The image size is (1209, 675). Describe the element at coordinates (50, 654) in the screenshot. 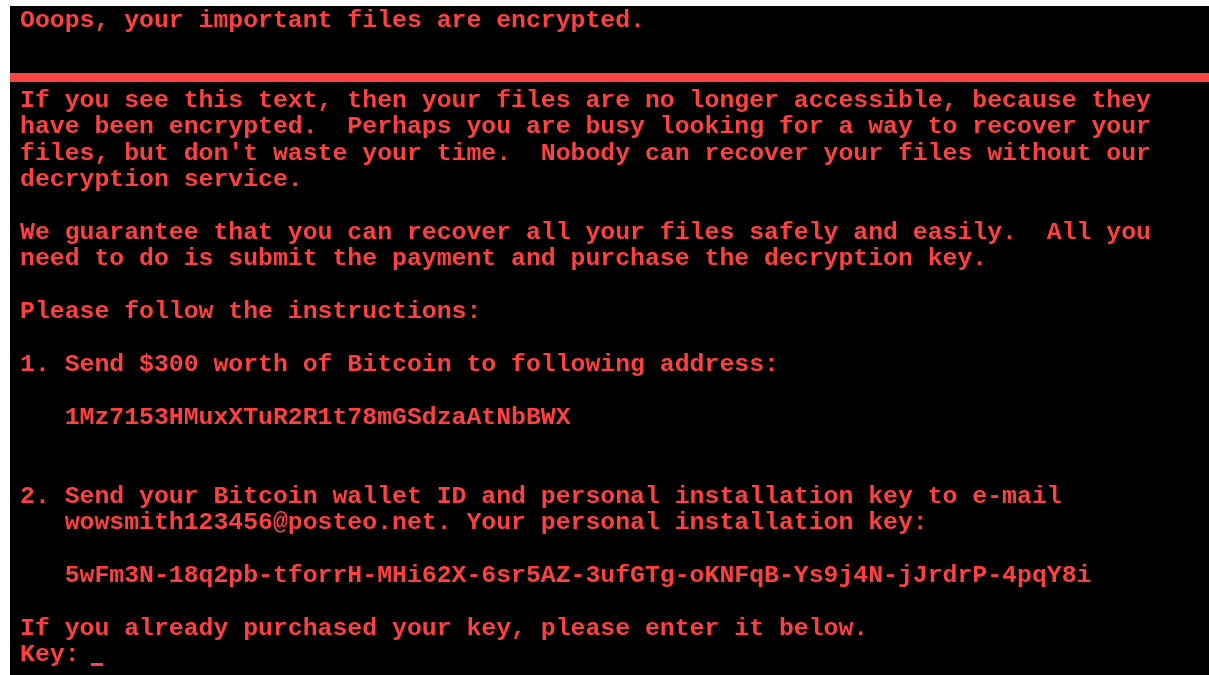

I see `key-label: Key:` at that location.